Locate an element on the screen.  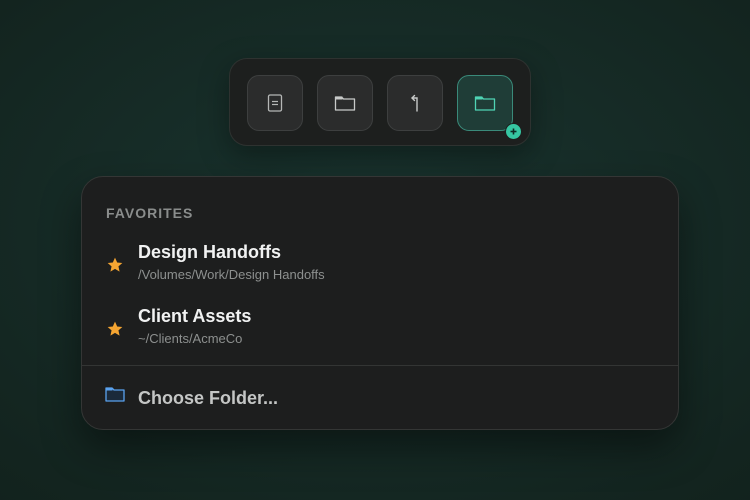
plus-badge-icon is located at coordinates (513, 131).